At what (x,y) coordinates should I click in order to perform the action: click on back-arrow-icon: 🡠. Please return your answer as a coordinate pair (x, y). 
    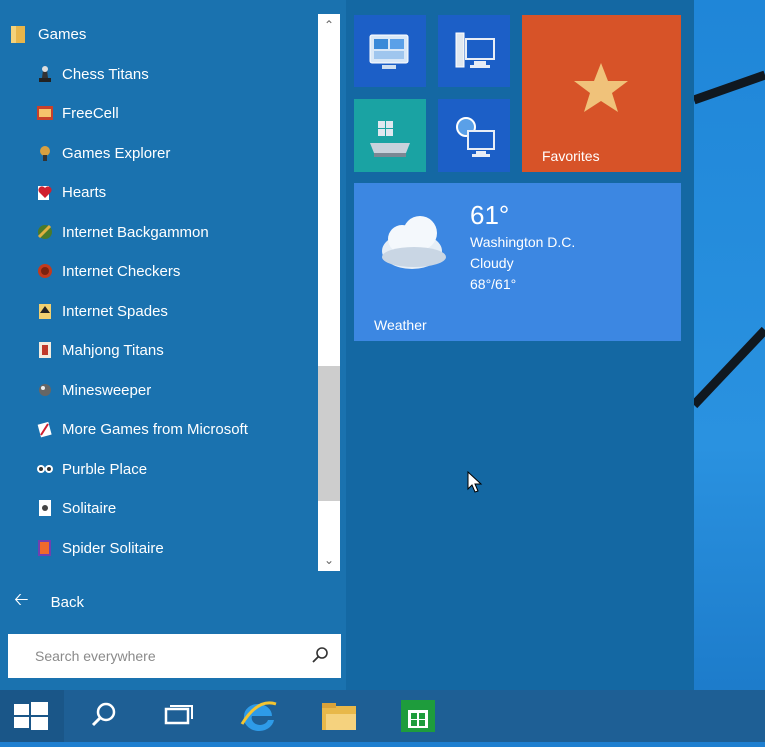
    Looking at the image, I should click on (21, 599).